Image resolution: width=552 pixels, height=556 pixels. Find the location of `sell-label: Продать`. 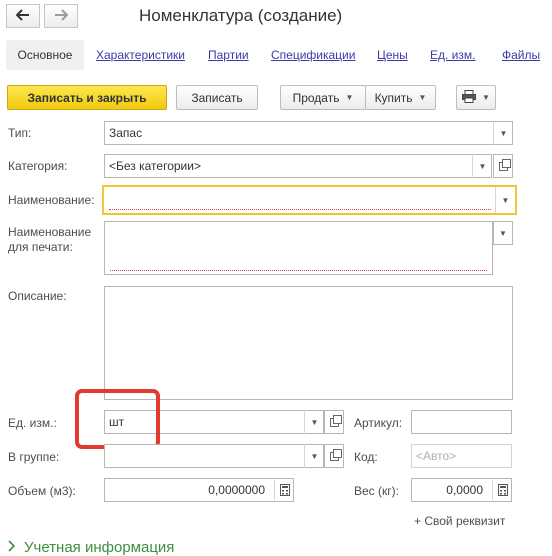

sell-label: Продать is located at coordinates (316, 97).